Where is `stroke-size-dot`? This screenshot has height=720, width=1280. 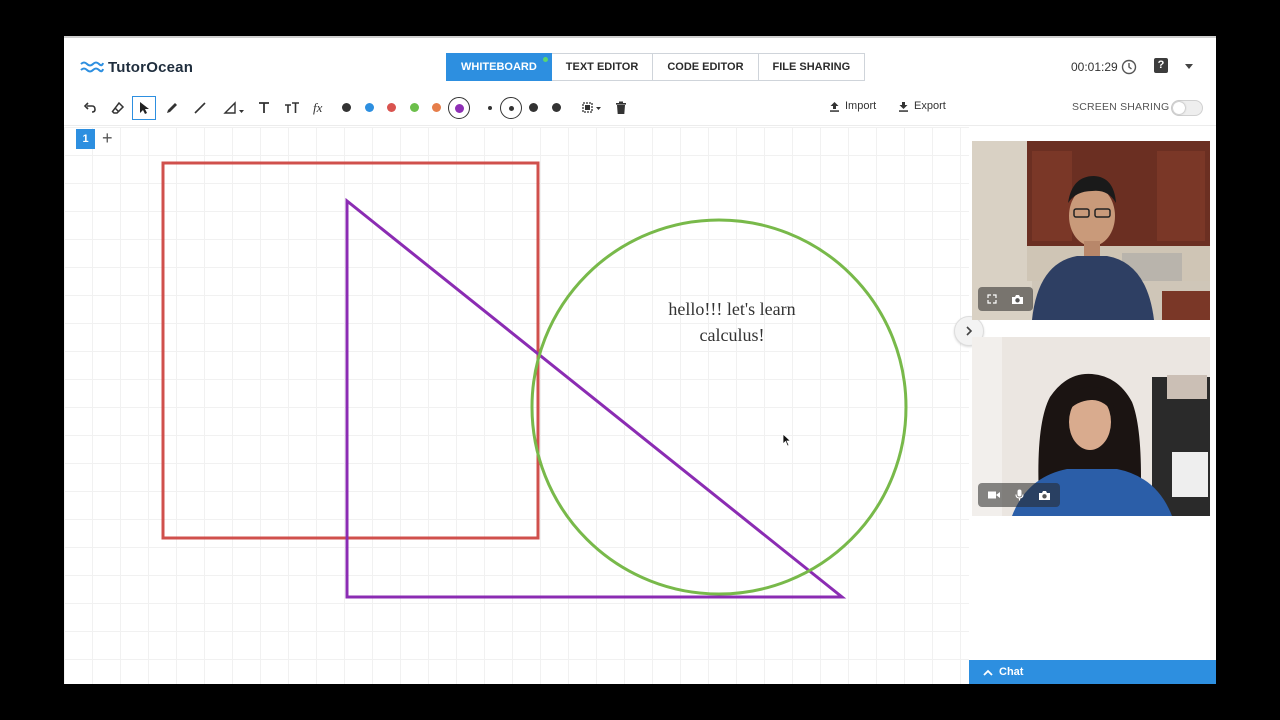
stroke-size-dot is located at coordinates (511, 108).